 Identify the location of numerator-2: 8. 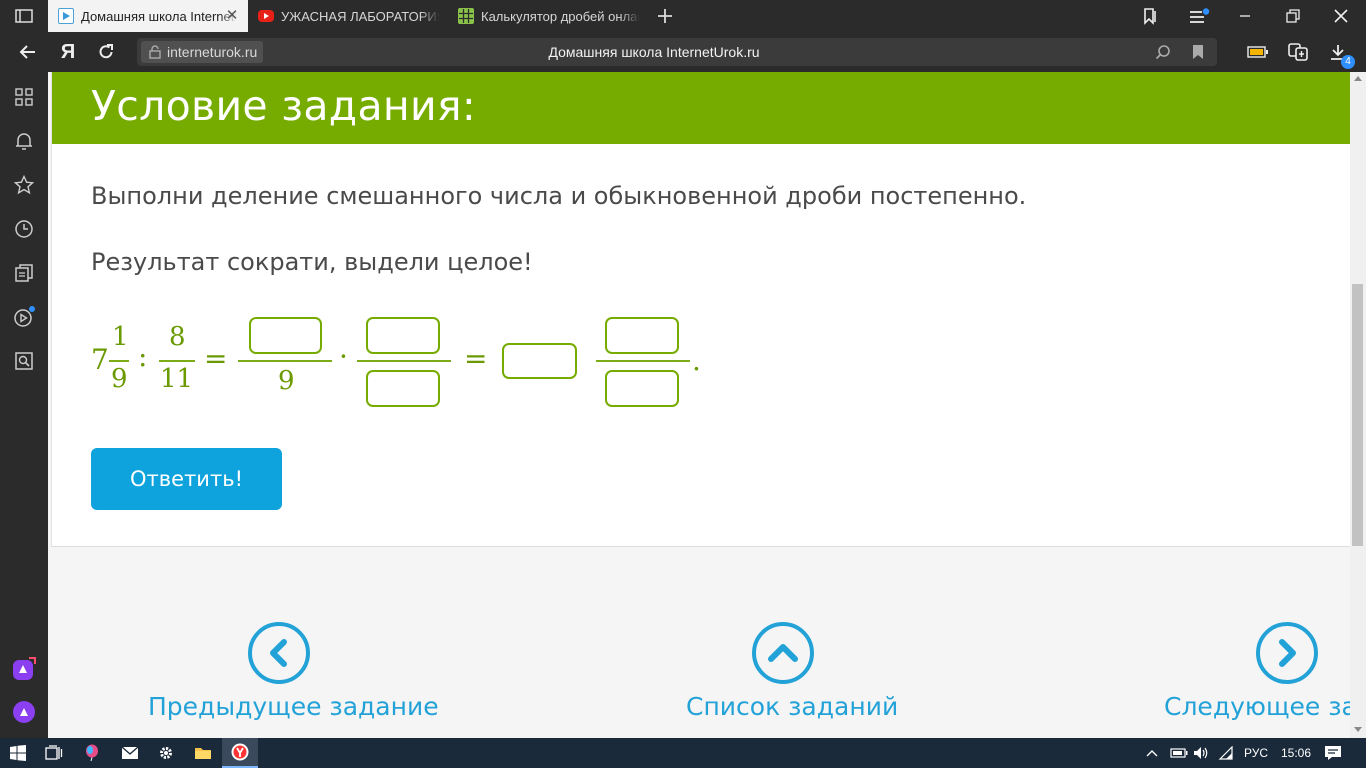
(177, 337).